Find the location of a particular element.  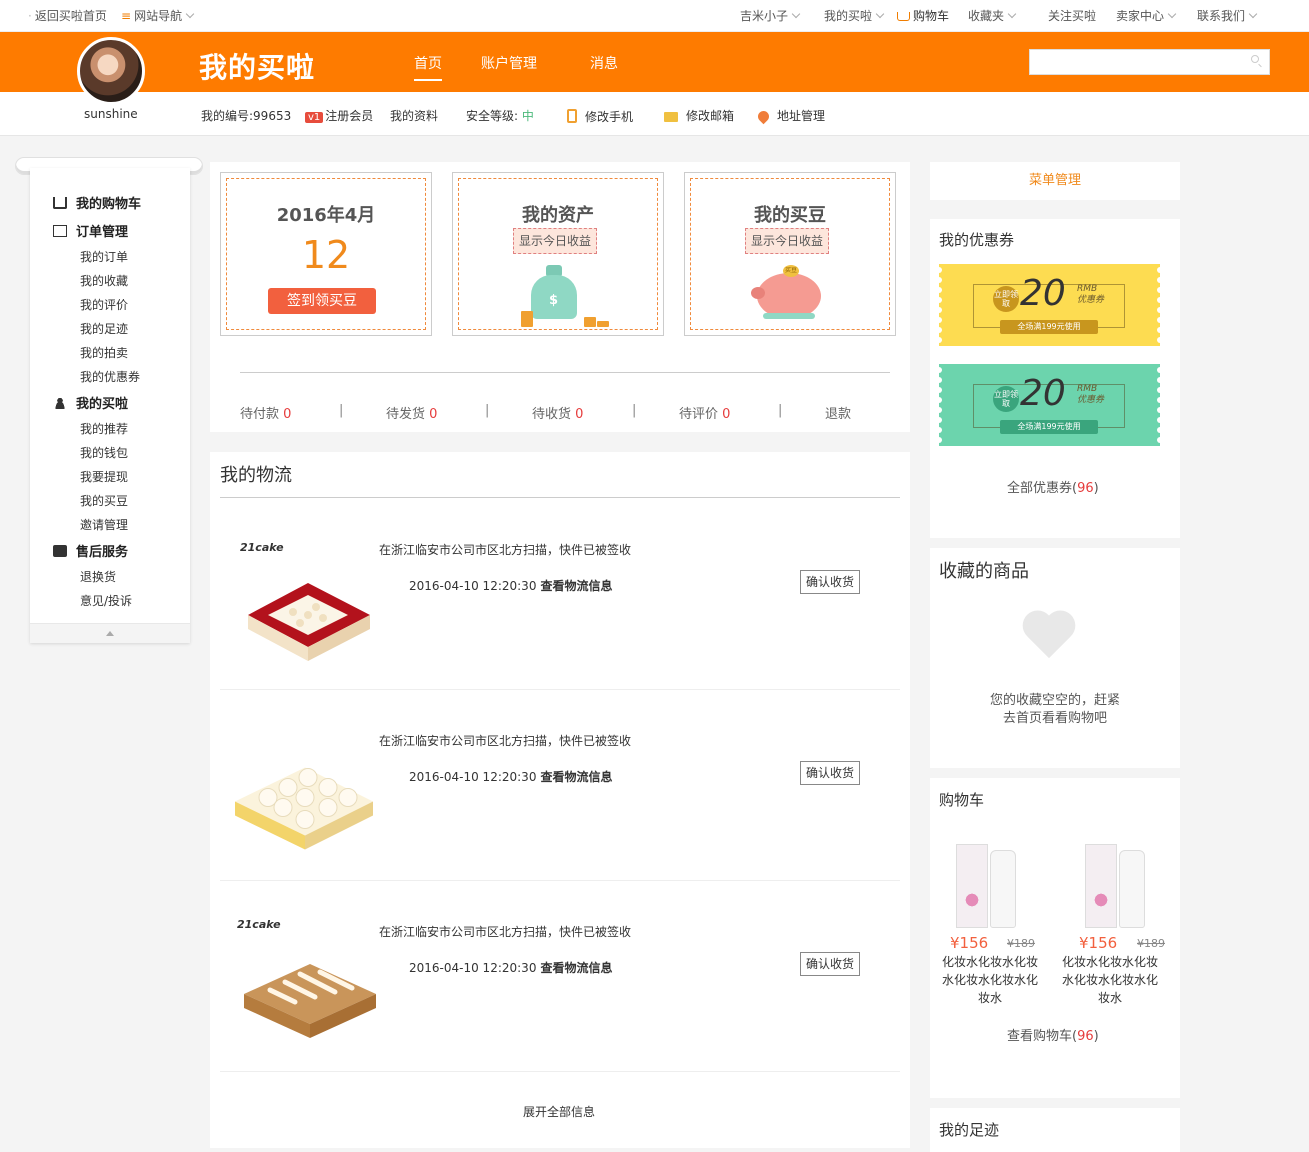

product-image-cream-cake is located at coordinates (304, 795).